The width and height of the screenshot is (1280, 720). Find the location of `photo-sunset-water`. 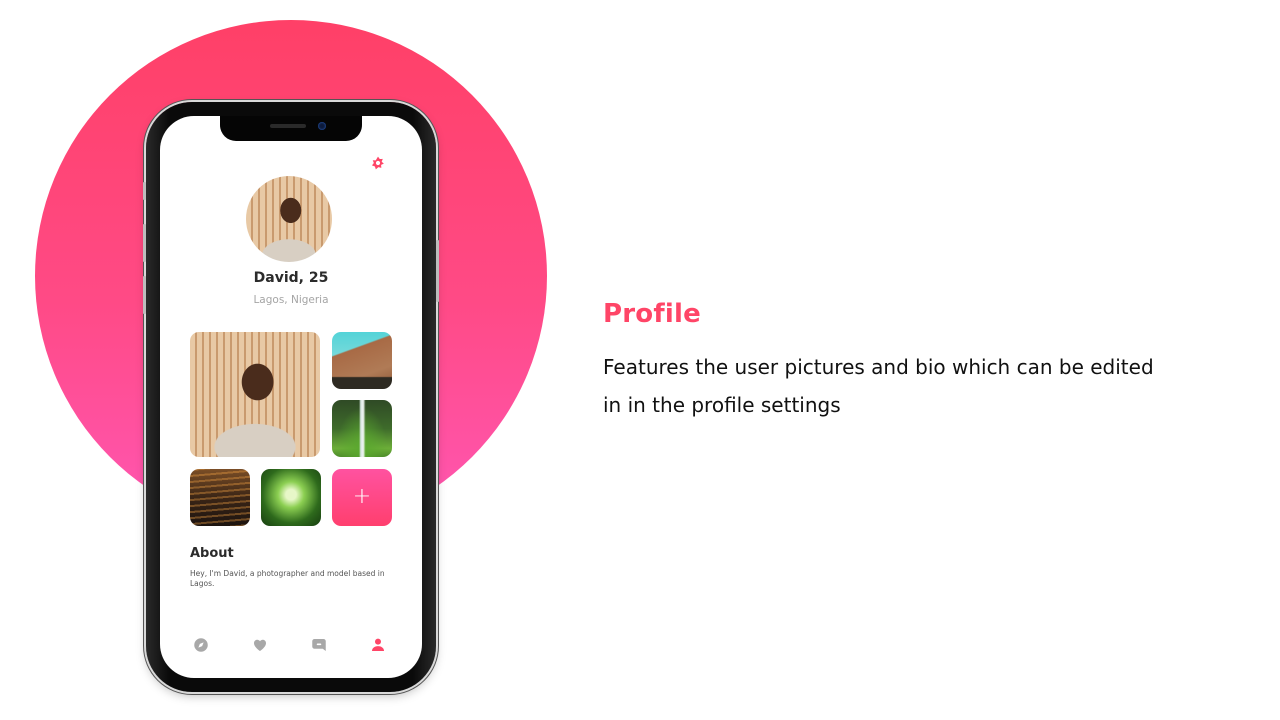

photo-sunset-water is located at coordinates (220, 497).